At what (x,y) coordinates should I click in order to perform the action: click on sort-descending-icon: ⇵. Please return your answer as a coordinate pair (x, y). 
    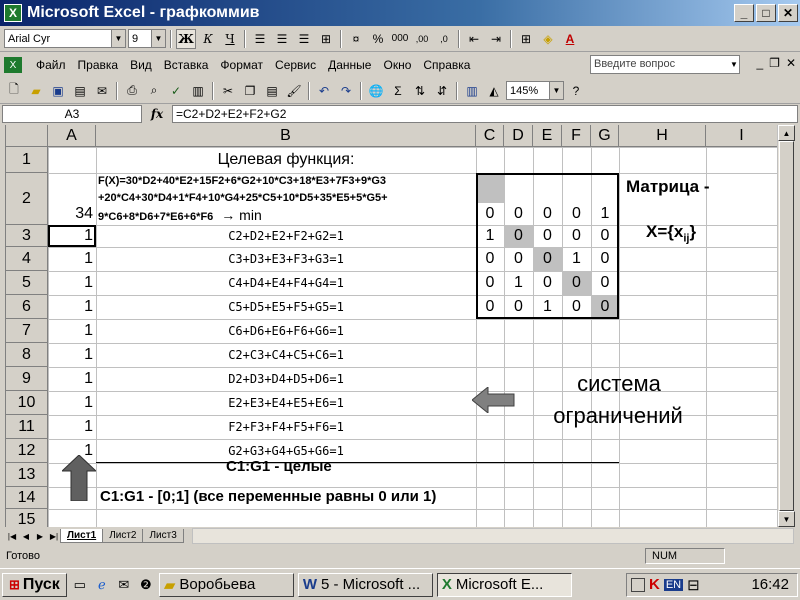
    Looking at the image, I should click on (442, 91).